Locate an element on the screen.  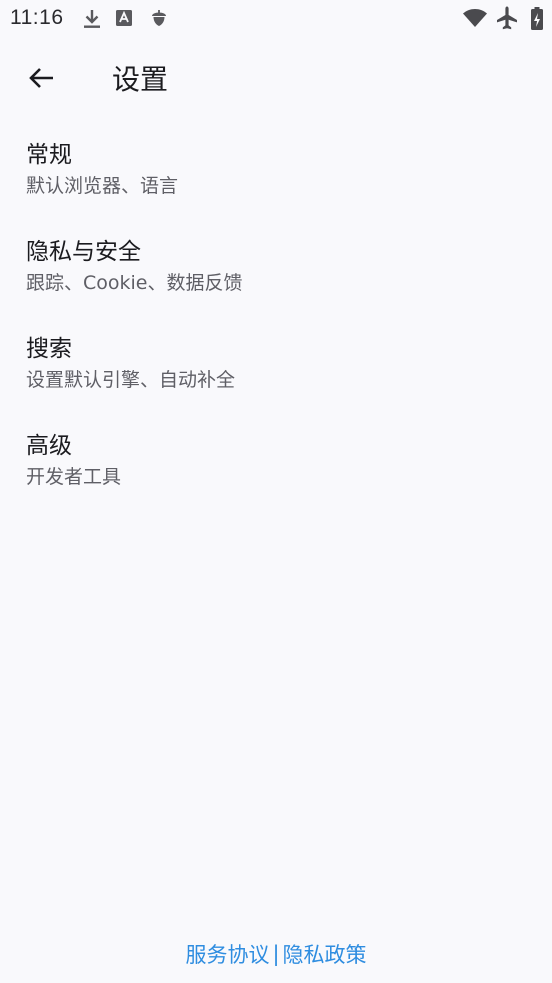
settings-item-subtitle: 默认浏览器、语言 is located at coordinates (102, 186).